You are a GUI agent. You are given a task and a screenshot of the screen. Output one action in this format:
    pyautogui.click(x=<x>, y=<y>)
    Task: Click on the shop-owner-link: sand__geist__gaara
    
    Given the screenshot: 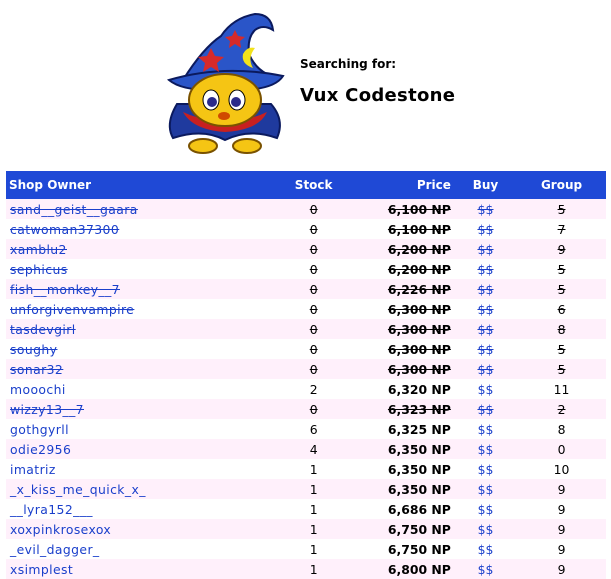 What is the action you would take?
    pyautogui.click(x=74, y=209)
    